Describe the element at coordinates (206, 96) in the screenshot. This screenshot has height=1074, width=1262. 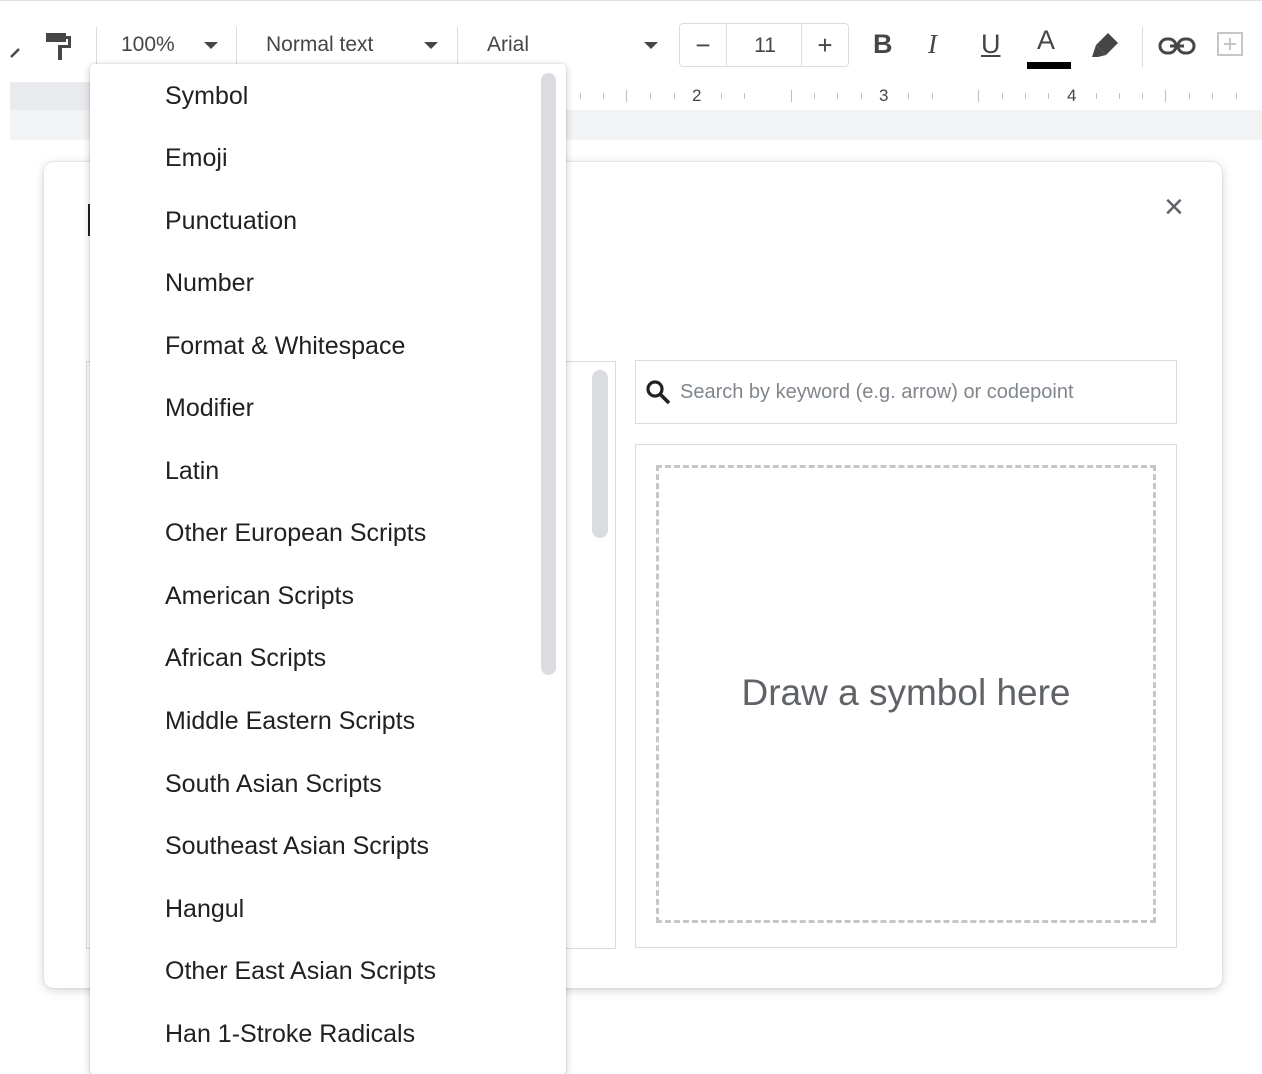
I see `menu-item-symbol: Symbol` at that location.